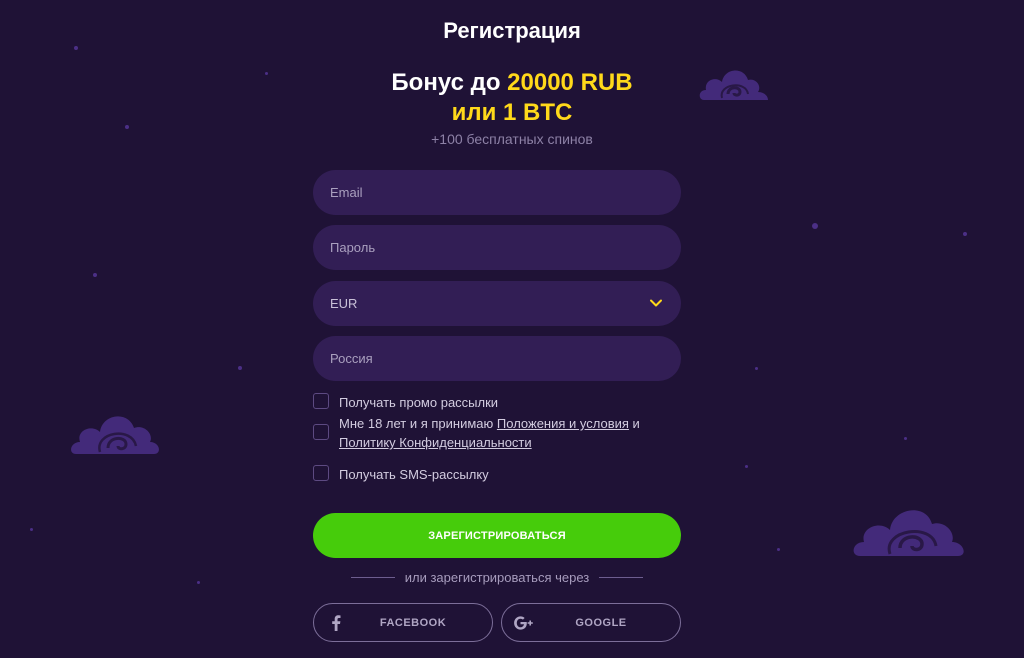 The height and width of the screenshot is (658, 1024). What do you see at coordinates (656, 303) in the screenshot?
I see `chevron-down-icon` at bounding box center [656, 303].